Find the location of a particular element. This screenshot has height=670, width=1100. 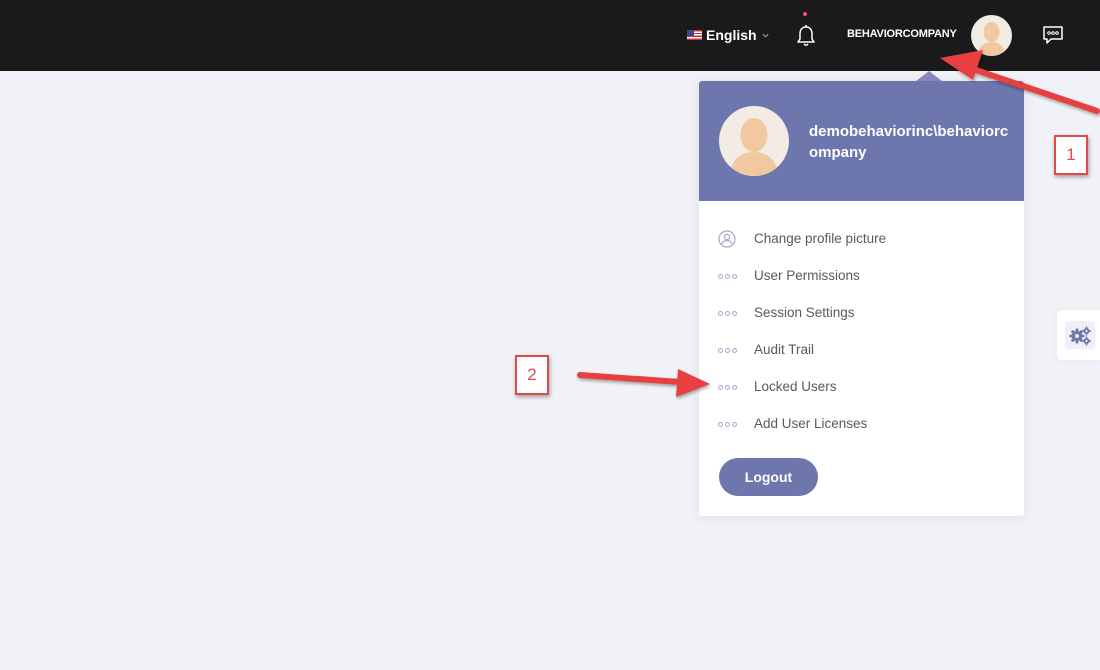

language-selector: English is located at coordinates (728, 35).